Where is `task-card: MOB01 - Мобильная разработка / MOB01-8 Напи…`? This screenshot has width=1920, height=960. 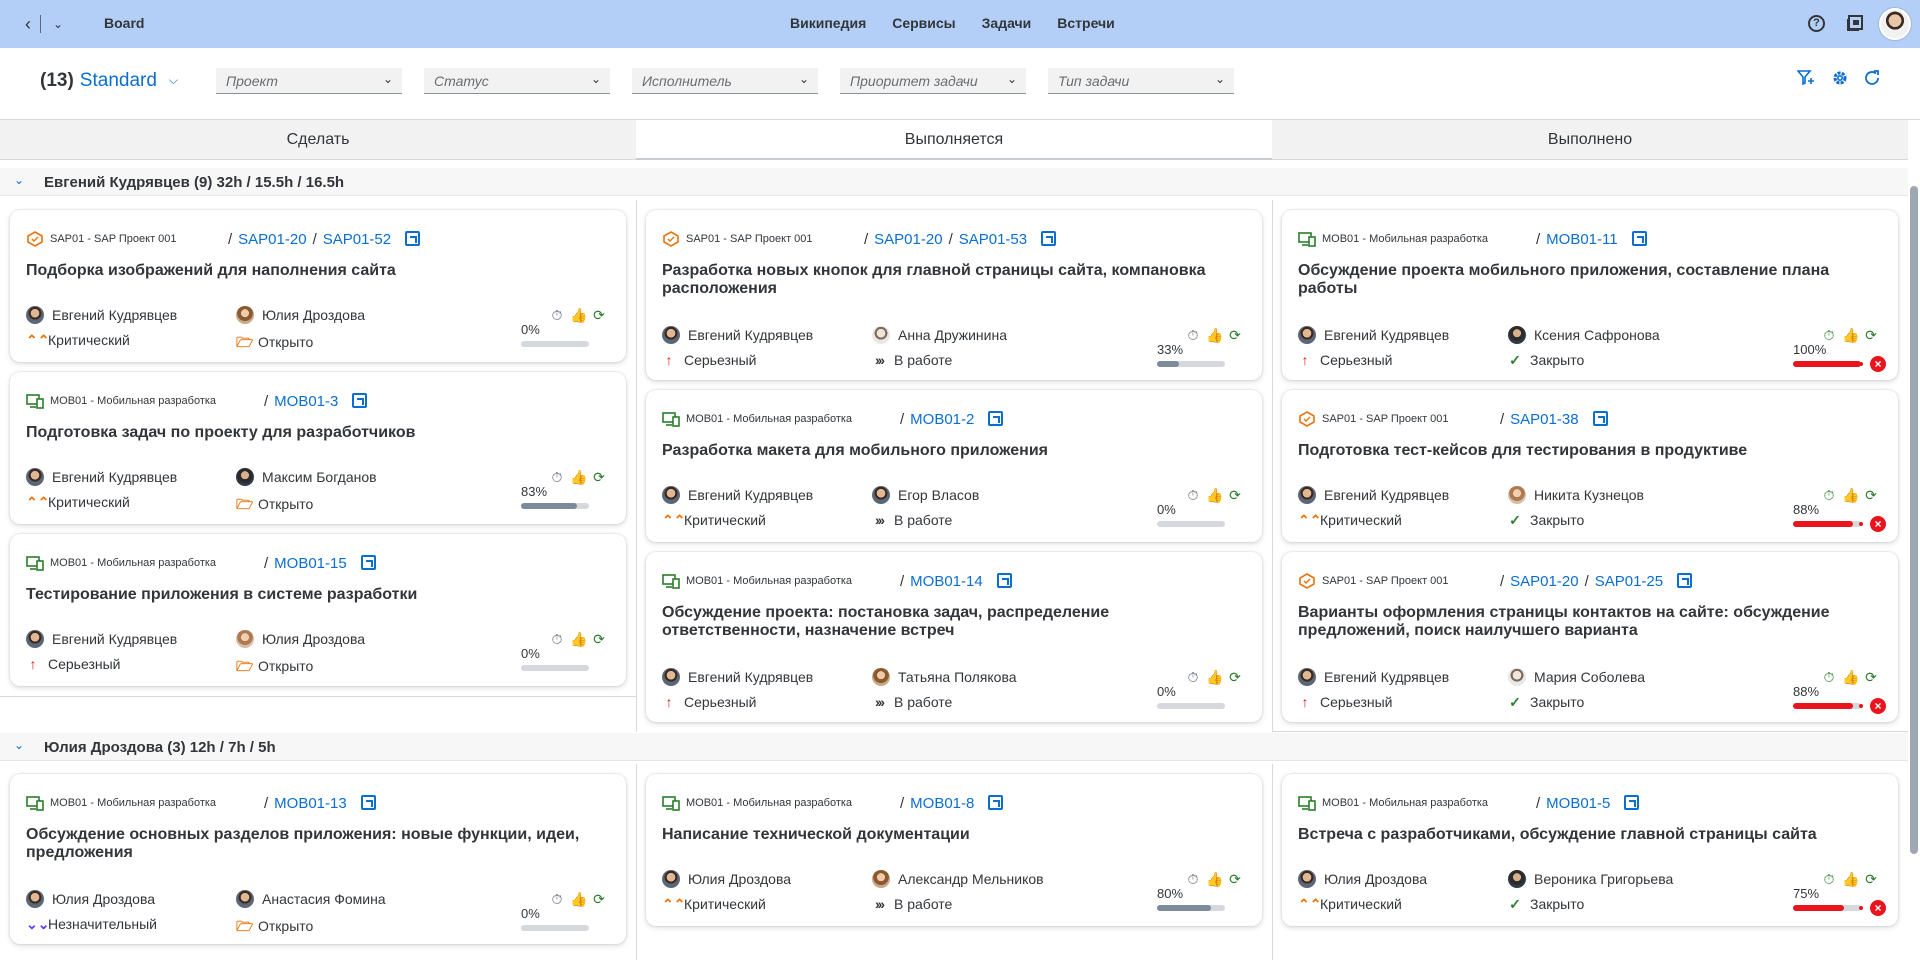 task-card: MOB01 - Мобильная разработка / MOB01-8 Напи… is located at coordinates (954, 850).